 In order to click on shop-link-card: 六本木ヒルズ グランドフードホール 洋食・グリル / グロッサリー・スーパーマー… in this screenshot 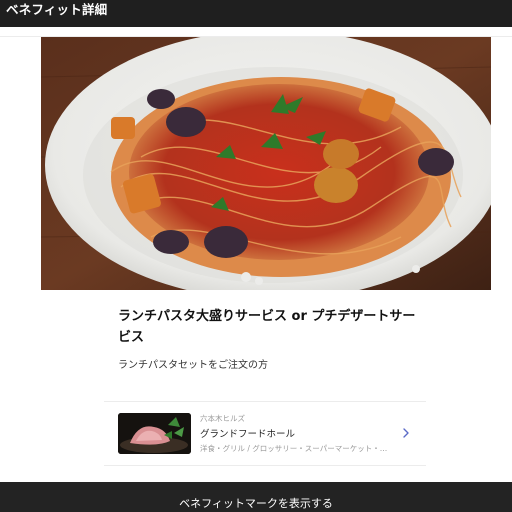, I will do `click(265, 433)`.